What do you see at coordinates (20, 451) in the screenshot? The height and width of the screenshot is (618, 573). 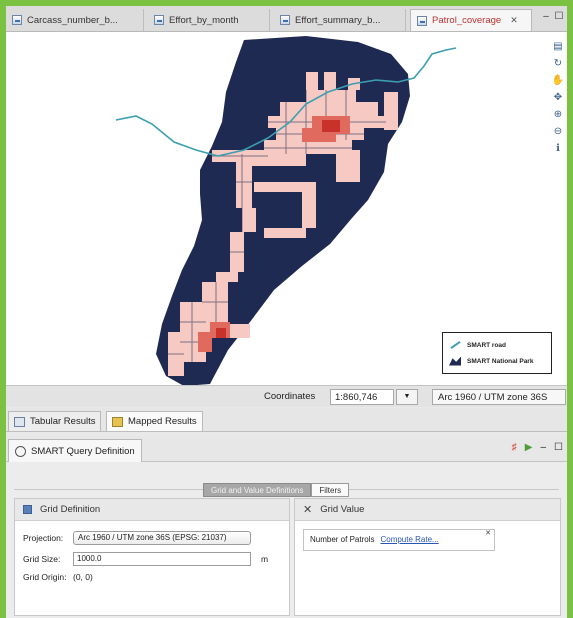 I see `query-icon` at bounding box center [20, 451].